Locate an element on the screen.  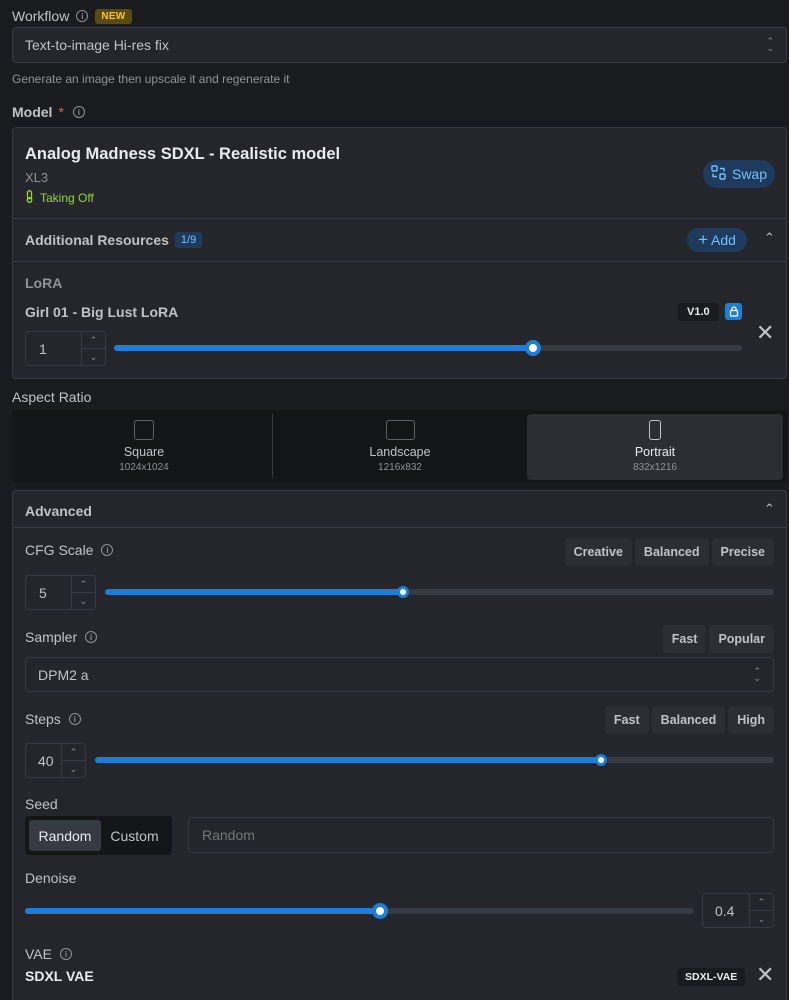
cfg-value: 5 is located at coordinates (43, 592).